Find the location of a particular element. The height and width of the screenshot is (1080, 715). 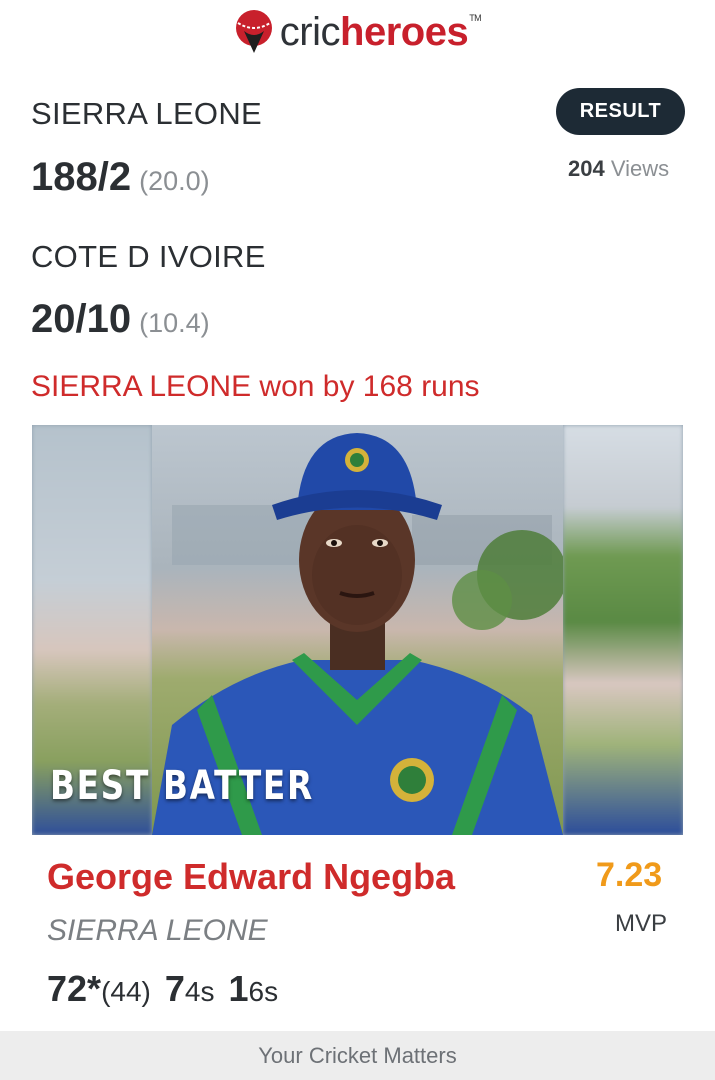

team1-score: 188/2 (20.0) is located at coordinates (120, 177).